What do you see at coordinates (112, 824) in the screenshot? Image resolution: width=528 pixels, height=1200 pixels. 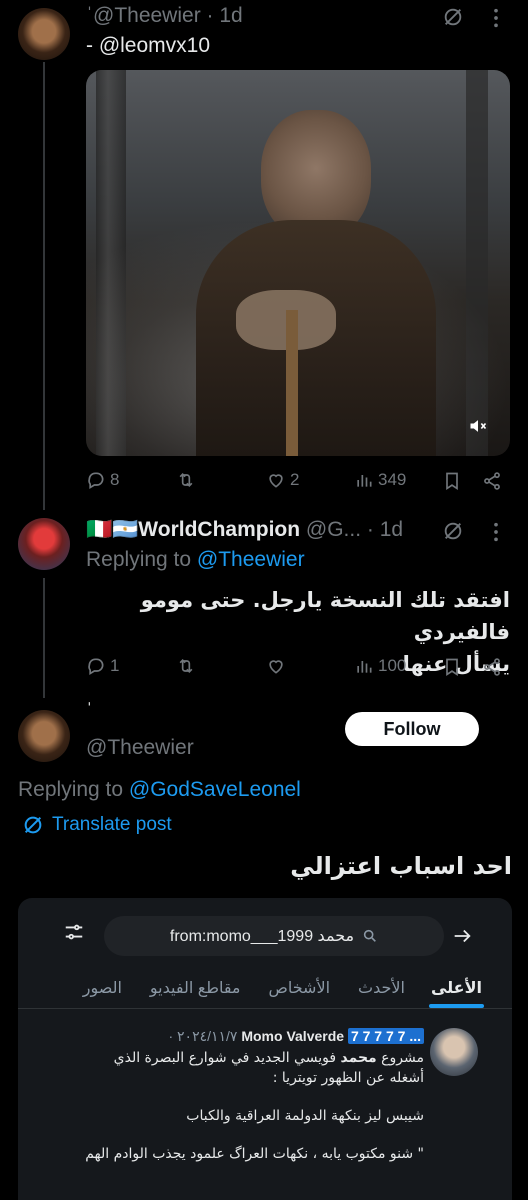 I see `translate-label: Translate post` at bounding box center [112, 824].